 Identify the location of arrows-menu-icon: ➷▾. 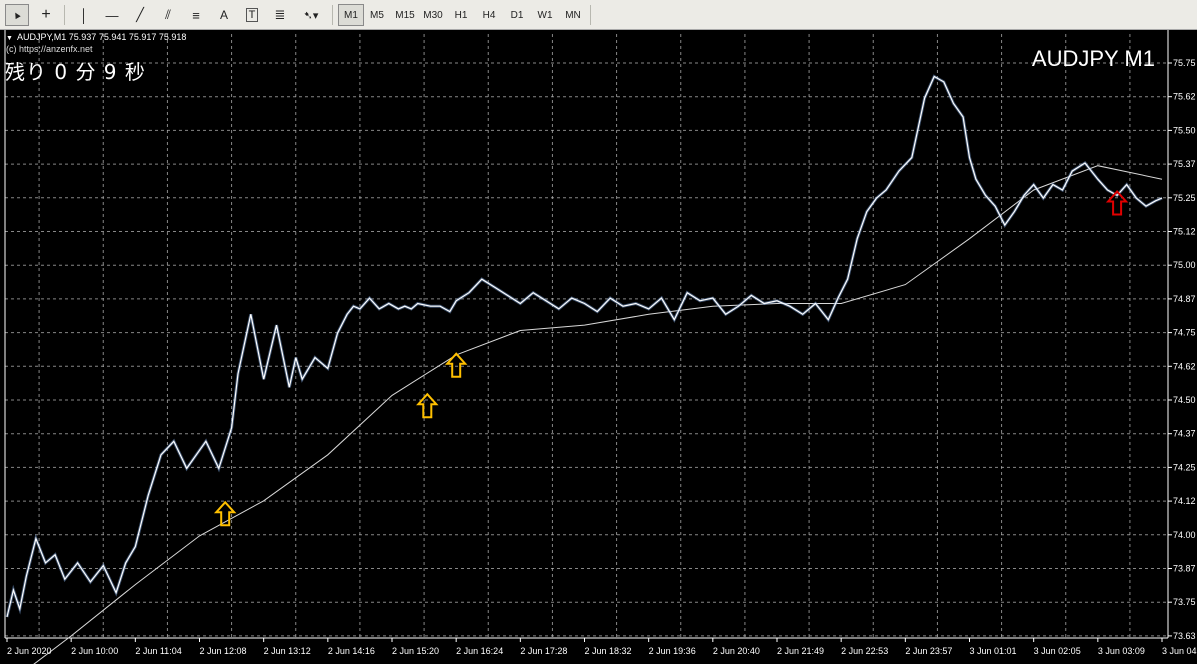
(311, 15).